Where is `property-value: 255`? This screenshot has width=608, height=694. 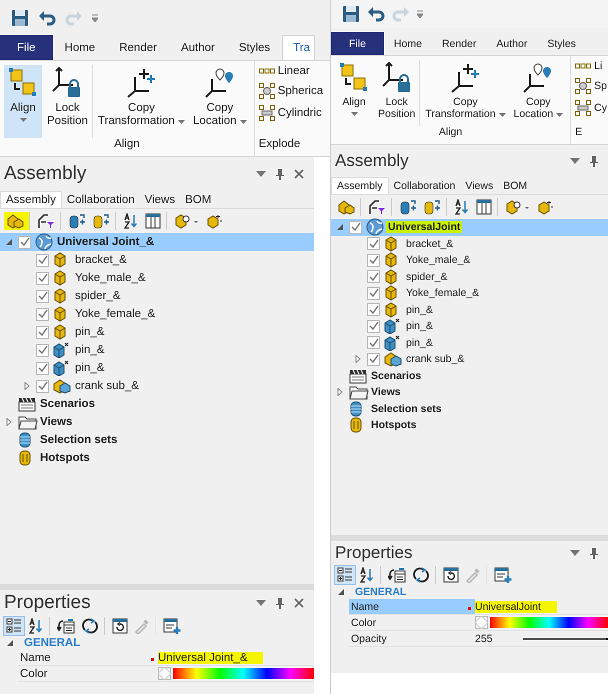
property-value: 255 is located at coordinates (498, 638).